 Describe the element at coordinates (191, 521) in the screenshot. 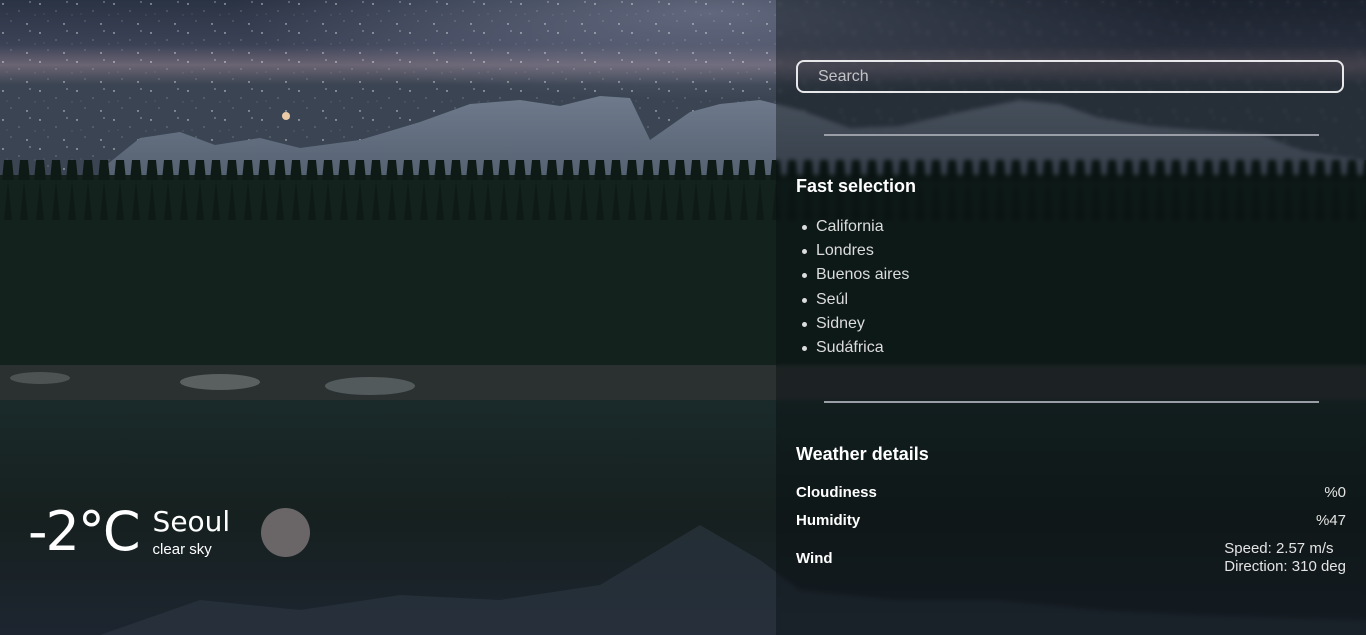

I see `city-name: Seoul` at that location.